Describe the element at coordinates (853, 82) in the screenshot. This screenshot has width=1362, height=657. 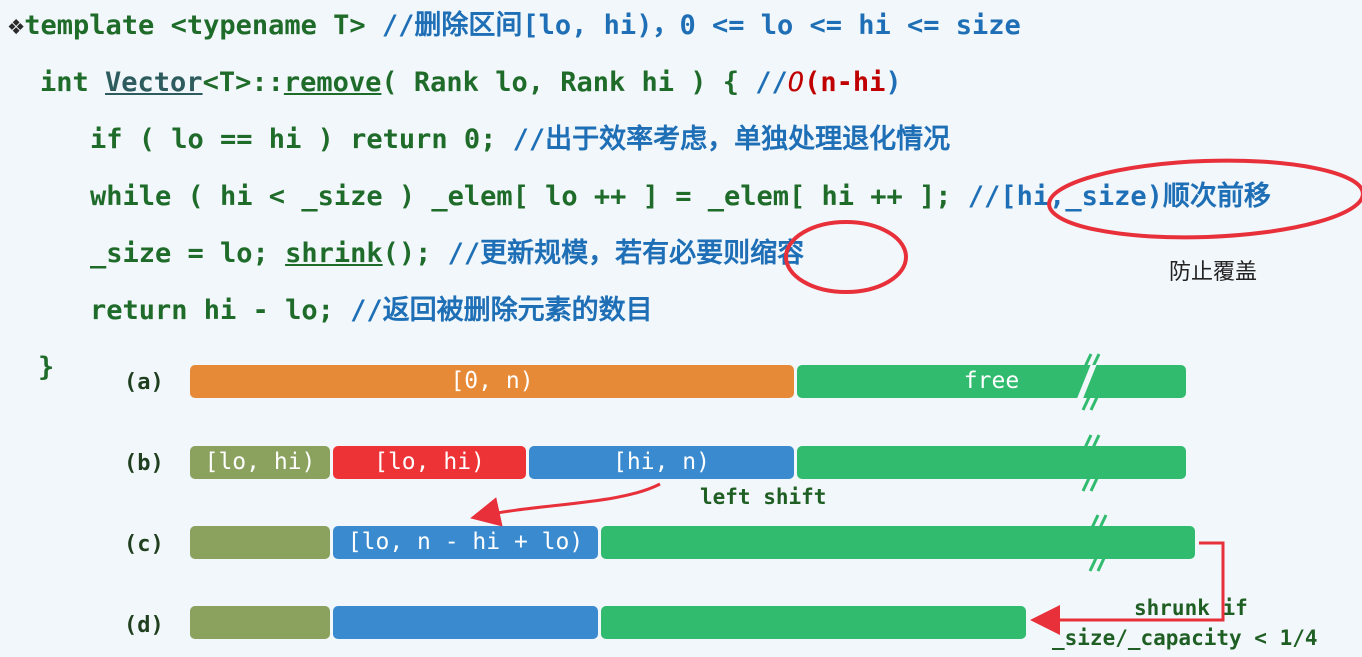
I see `complexity-term: n-hi` at that location.